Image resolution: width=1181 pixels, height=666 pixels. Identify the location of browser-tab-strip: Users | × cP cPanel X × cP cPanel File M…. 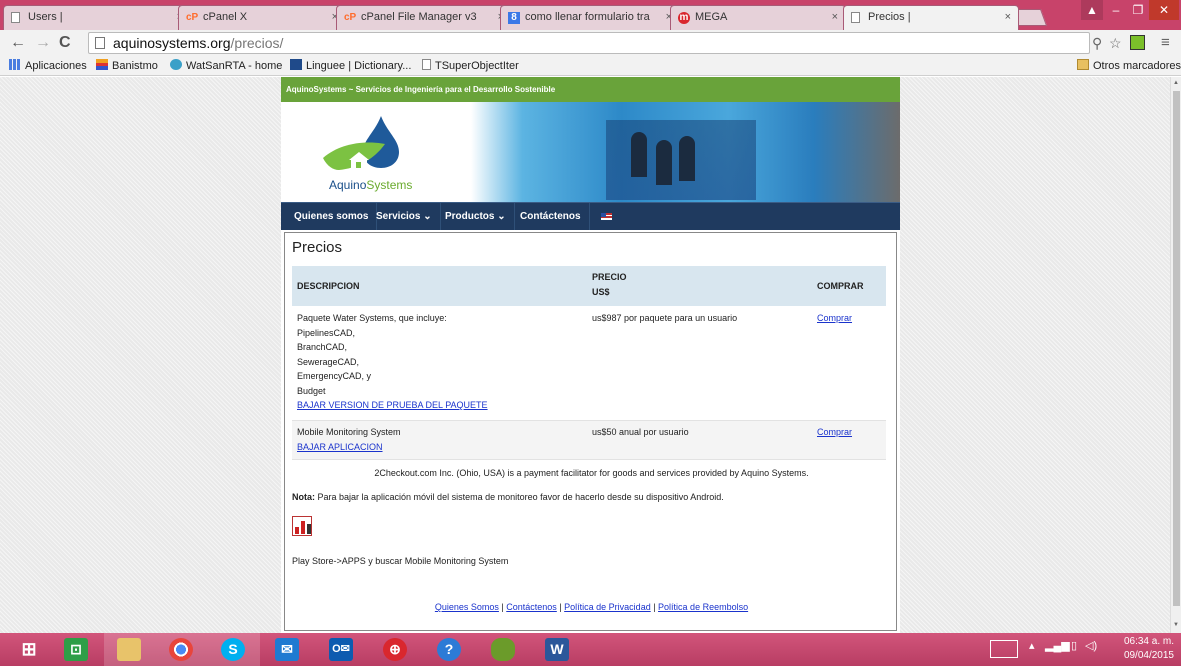
(590, 15).